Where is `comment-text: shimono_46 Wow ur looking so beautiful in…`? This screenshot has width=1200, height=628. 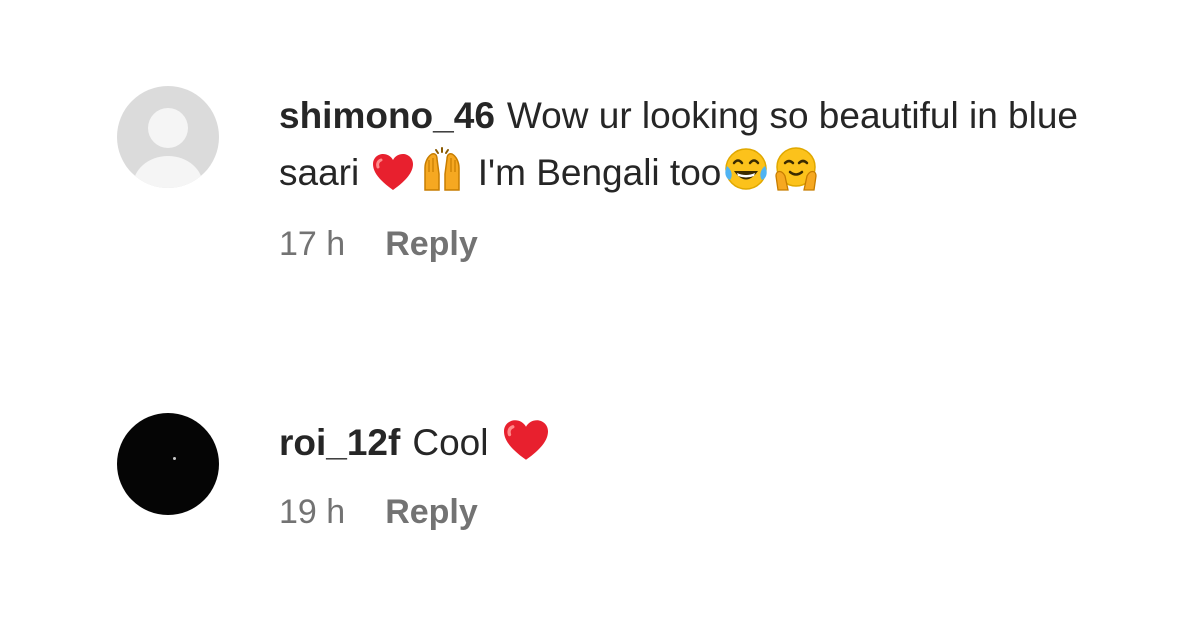 comment-text: shimono_46 Wow ur looking so beautiful in… is located at coordinates (679, 144).